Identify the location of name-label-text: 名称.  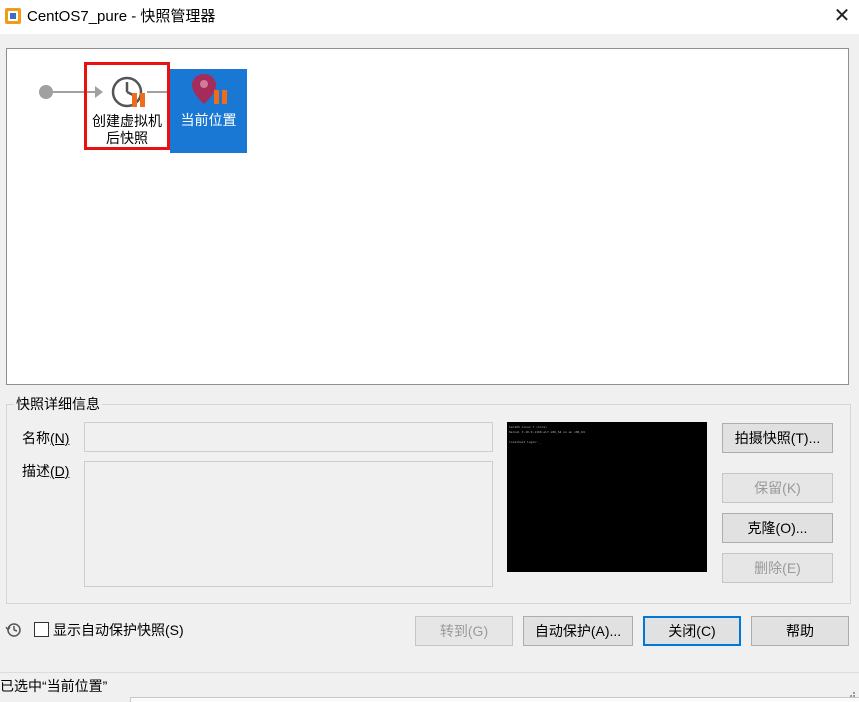
(36, 438).